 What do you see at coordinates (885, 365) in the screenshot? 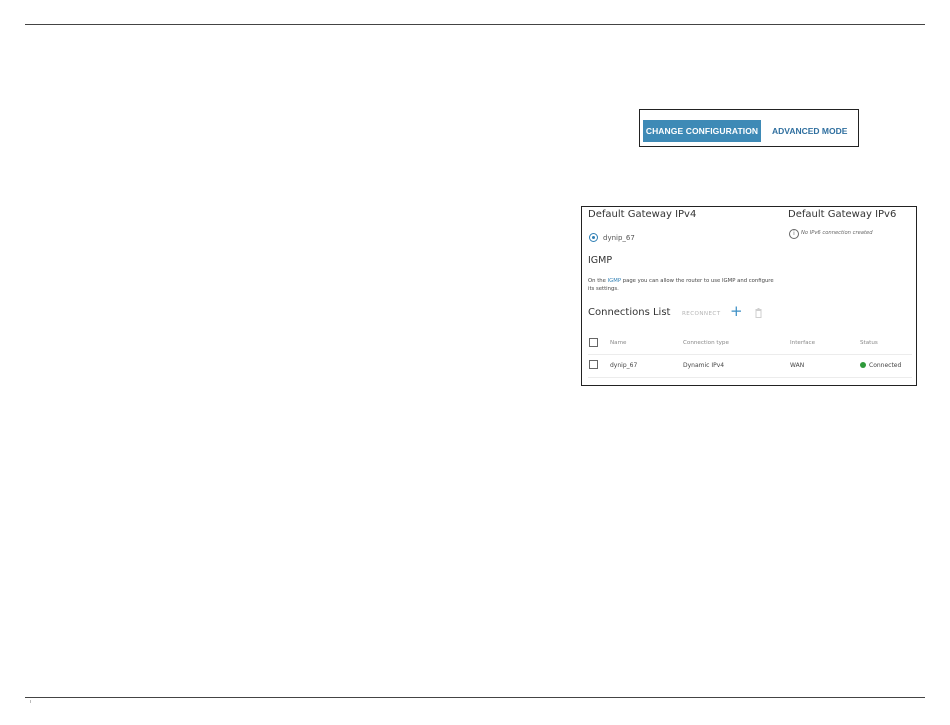
I see `row-status: Connected` at bounding box center [885, 365].